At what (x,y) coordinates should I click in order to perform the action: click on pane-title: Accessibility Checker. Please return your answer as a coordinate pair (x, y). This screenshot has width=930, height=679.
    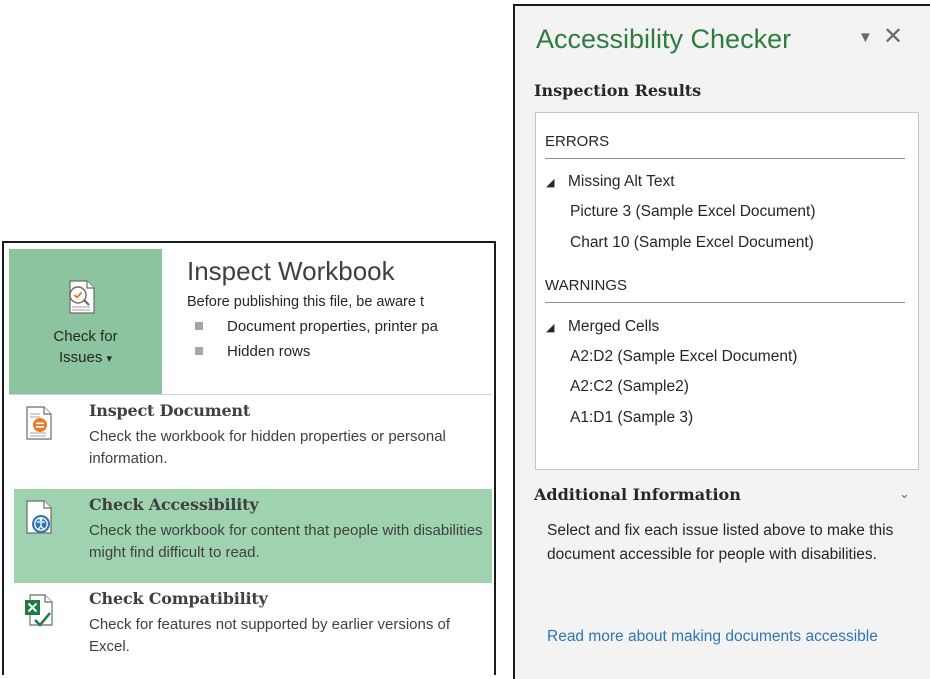
    Looking at the image, I should click on (664, 39).